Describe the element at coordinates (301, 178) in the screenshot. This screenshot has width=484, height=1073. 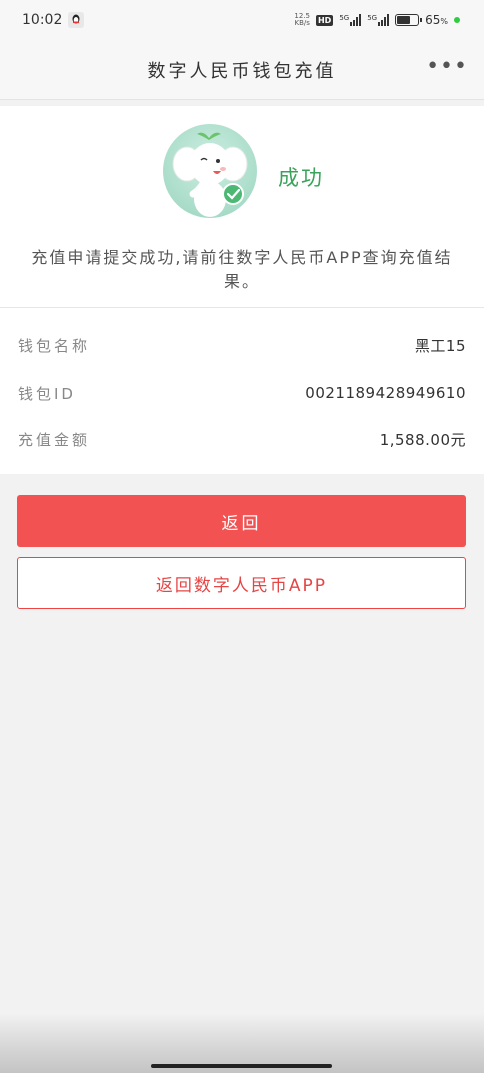
I see `success-status: 成功` at that location.